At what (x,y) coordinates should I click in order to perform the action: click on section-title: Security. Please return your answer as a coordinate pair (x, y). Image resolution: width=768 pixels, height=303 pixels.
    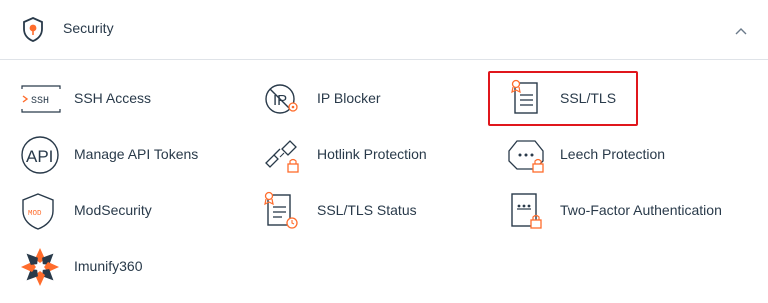
    Looking at the image, I should click on (88, 28).